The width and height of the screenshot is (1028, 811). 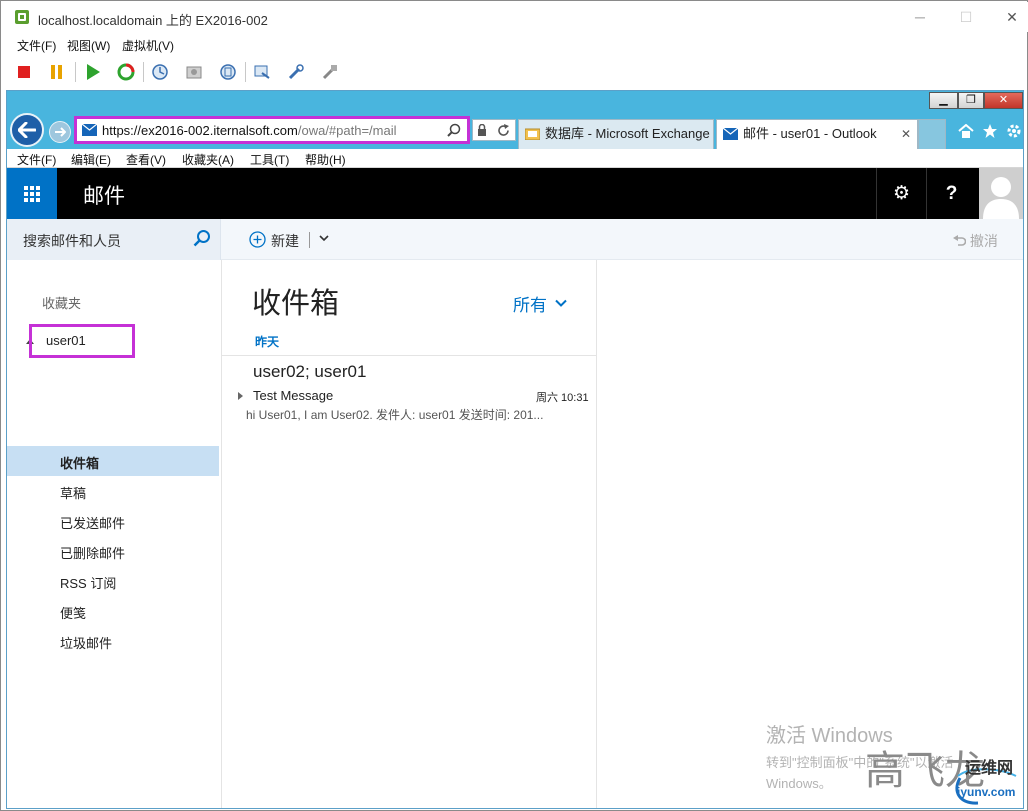 What do you see at coordinates (817, 134) in the screenshot?
I see `tab-outlook-mail: 邮件 - user01 - Outlook ✕` at bounding box center [817, 134].